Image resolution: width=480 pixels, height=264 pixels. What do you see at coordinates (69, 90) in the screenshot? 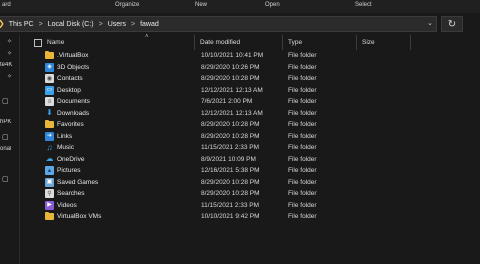
I see `row-name: Desktop` at bounding box center [69, 90].